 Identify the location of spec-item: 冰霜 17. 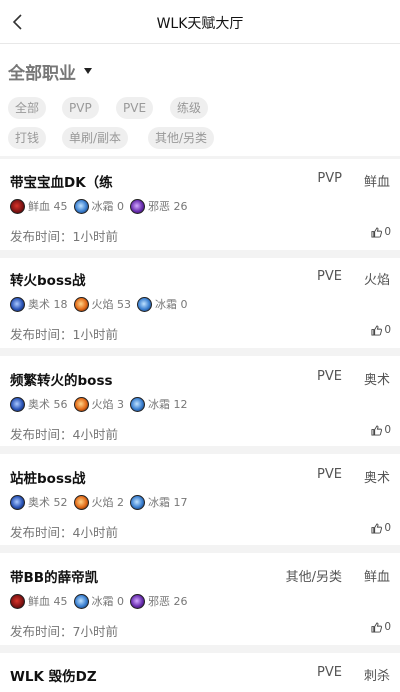
(159, 502).